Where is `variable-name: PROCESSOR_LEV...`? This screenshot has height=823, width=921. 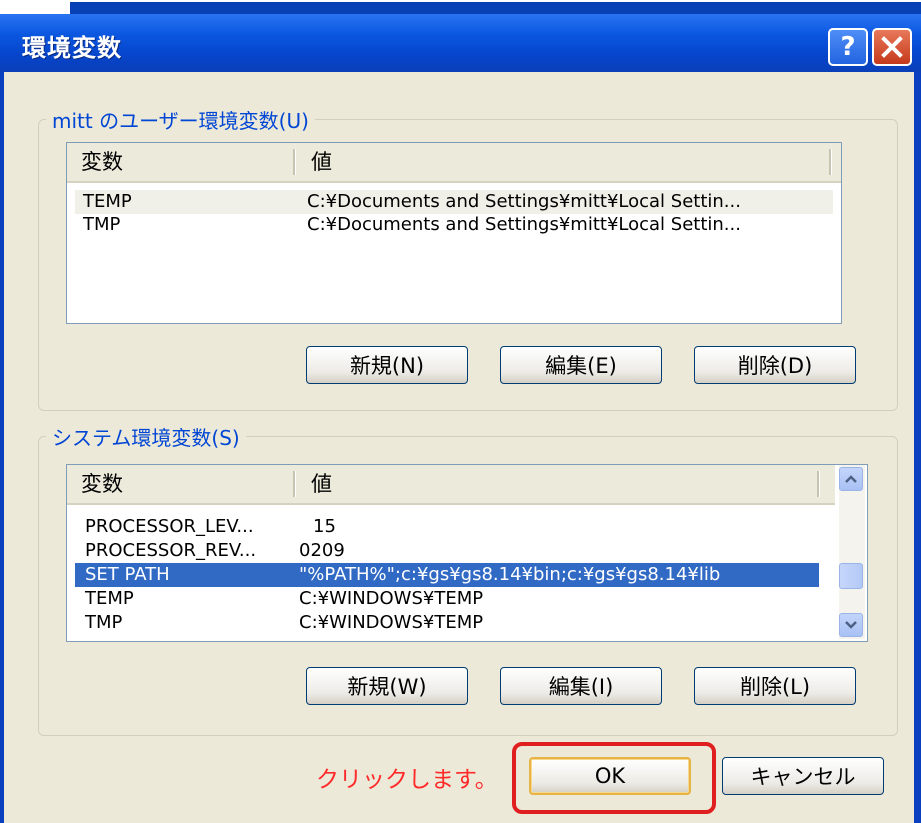
variable-name: PROCESSOR_LEV... is located at coordinates (169, 526).